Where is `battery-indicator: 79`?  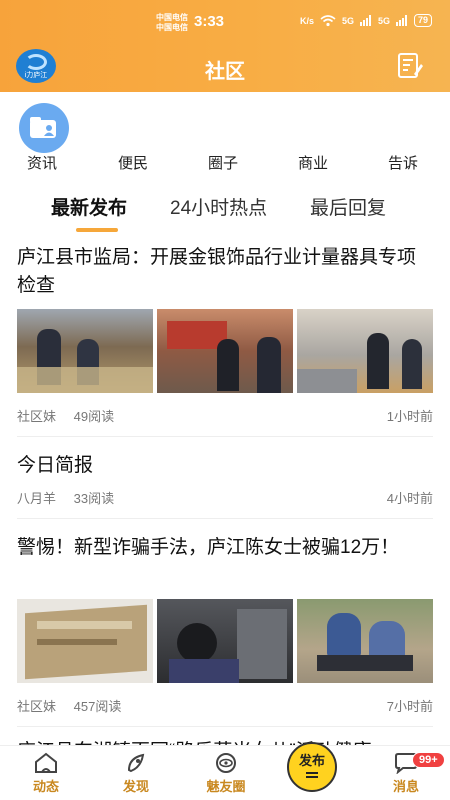 battery-indicator: 79 is located at coordinates (423, 20).